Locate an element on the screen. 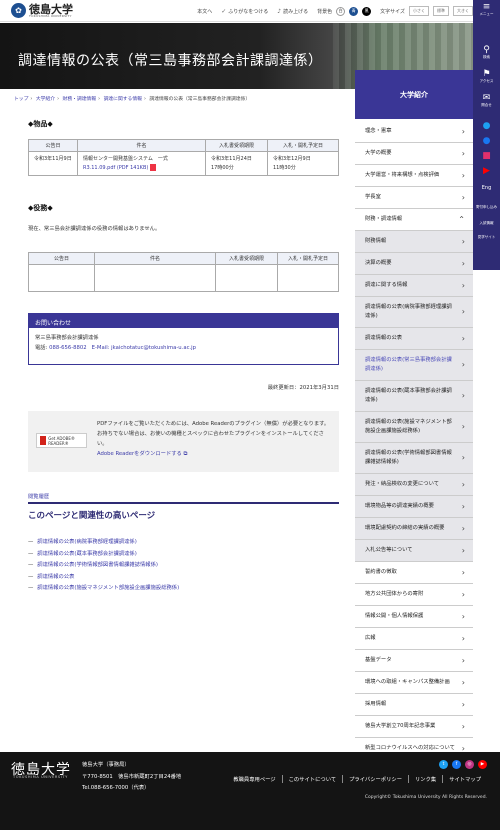  footer-link-privacy: プライバシーポリシー is located at coordinates (375, 779).